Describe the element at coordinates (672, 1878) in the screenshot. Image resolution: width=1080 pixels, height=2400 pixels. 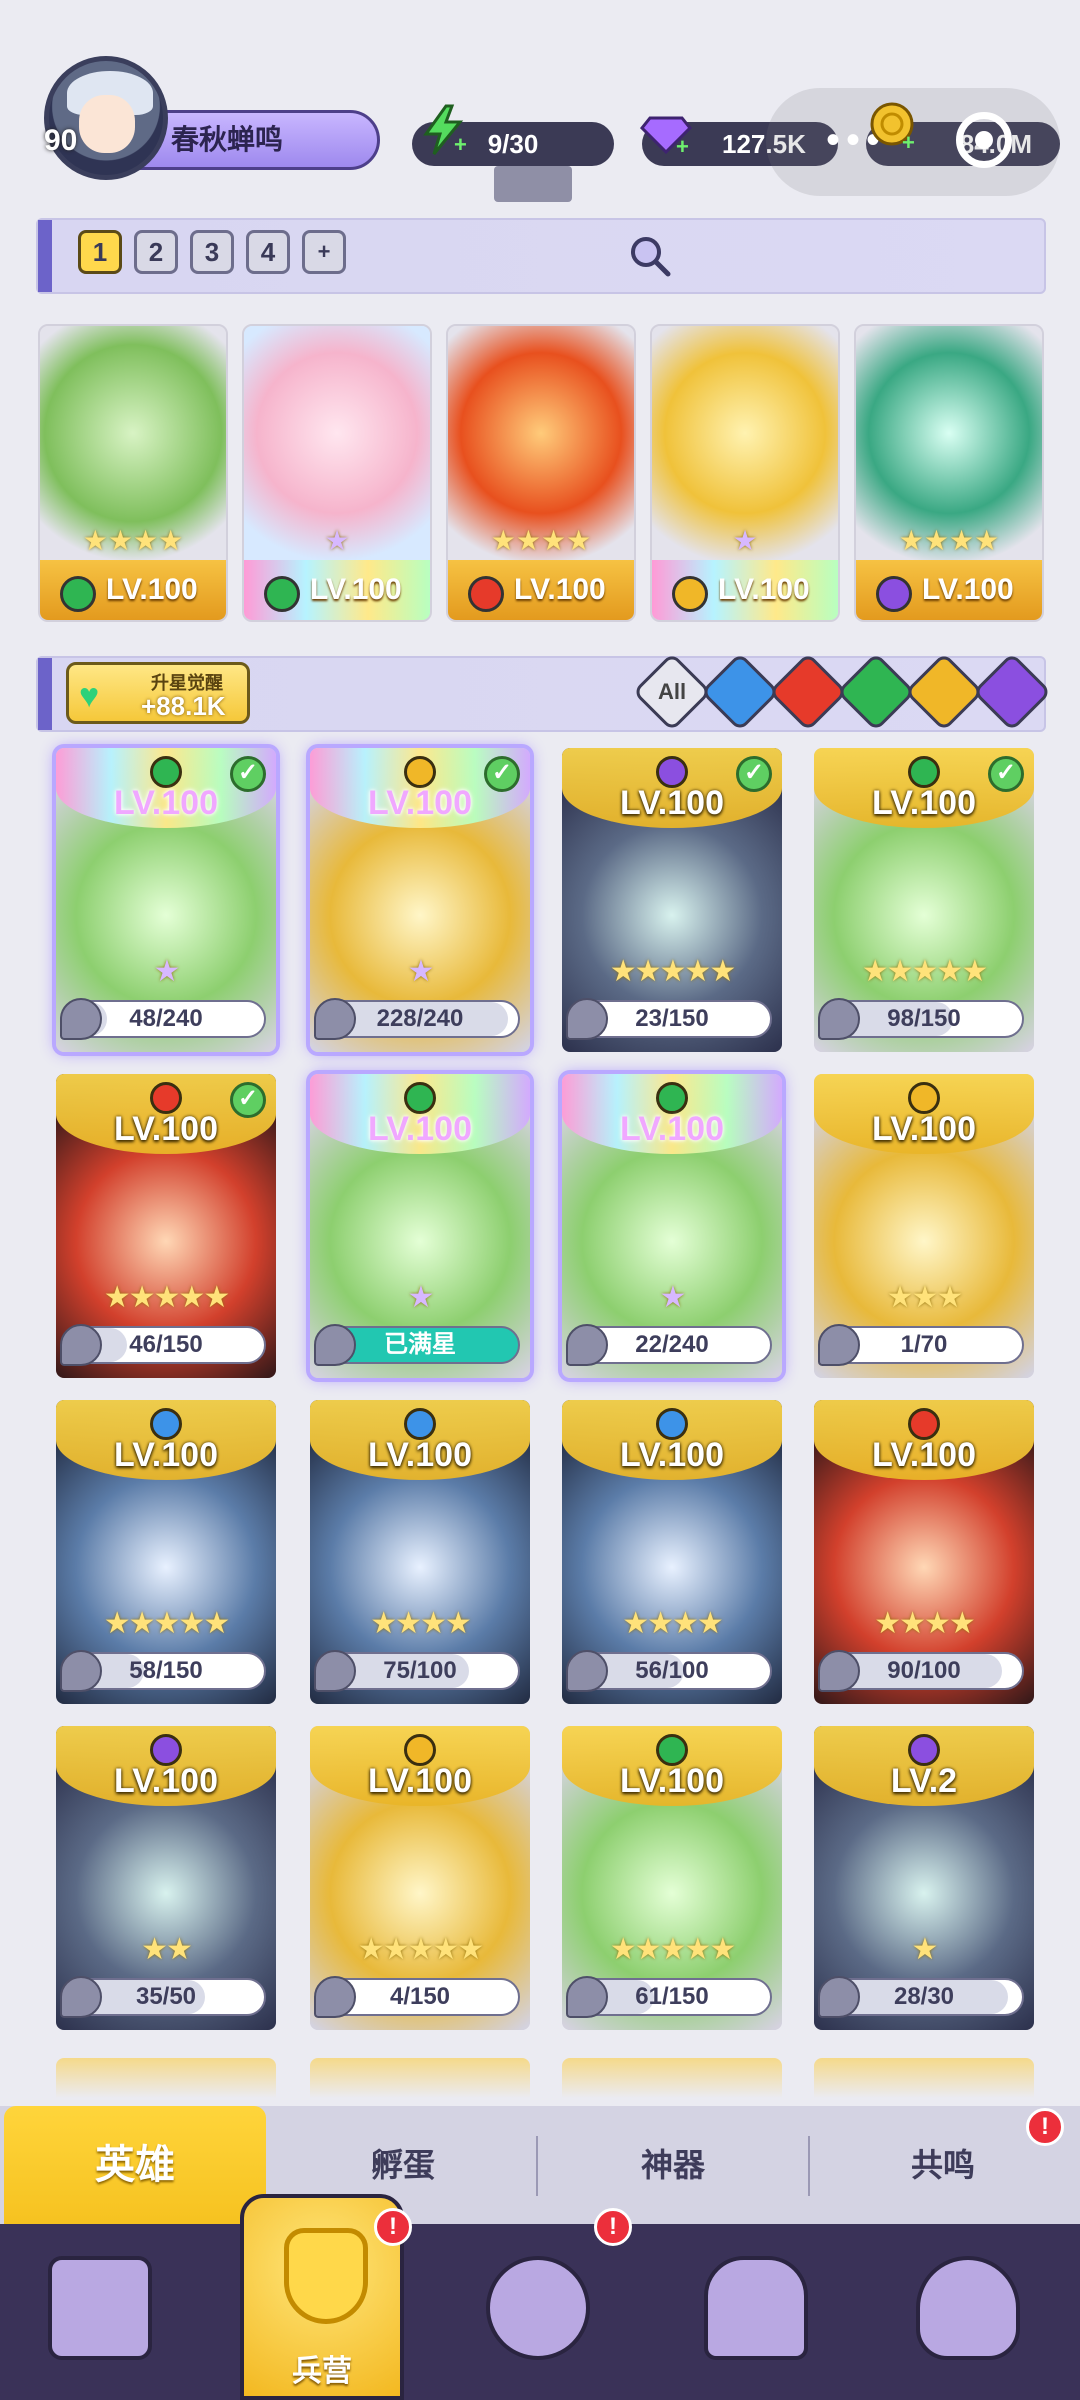
I see `hero-card: LV.100 ★★★★★ 61/150` at that location.